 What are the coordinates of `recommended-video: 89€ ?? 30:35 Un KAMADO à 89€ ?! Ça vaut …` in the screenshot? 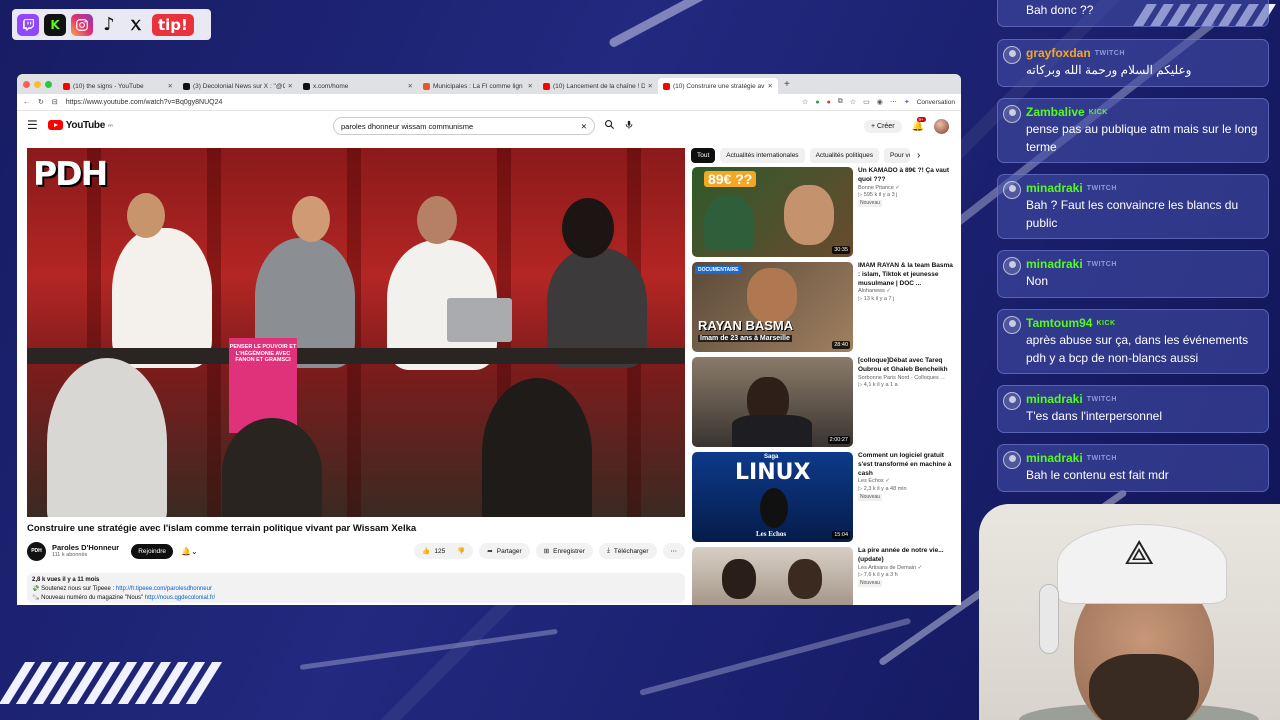 It's located at (823, 212).